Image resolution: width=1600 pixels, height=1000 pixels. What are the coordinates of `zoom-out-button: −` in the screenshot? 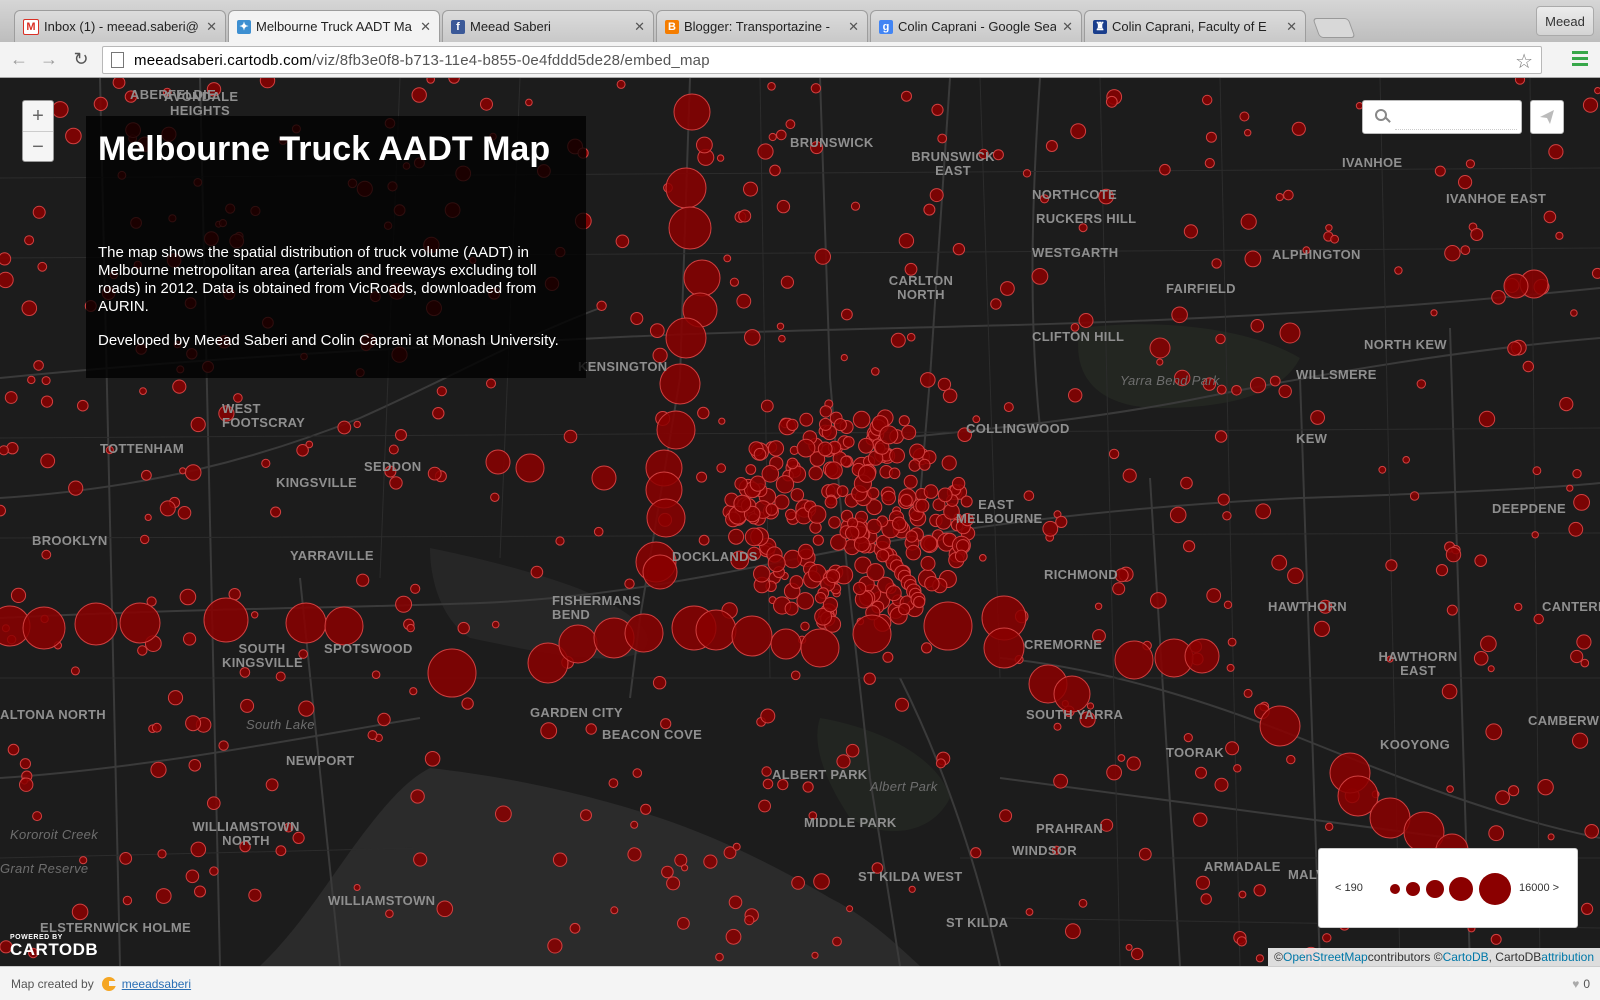 It's located at (38, 146).